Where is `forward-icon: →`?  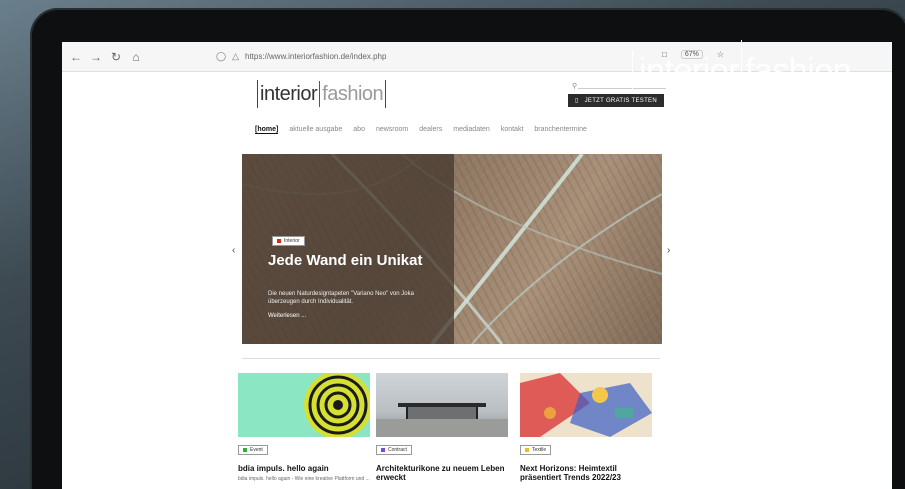 forward-icon: → is located at coordinates (96, 57).